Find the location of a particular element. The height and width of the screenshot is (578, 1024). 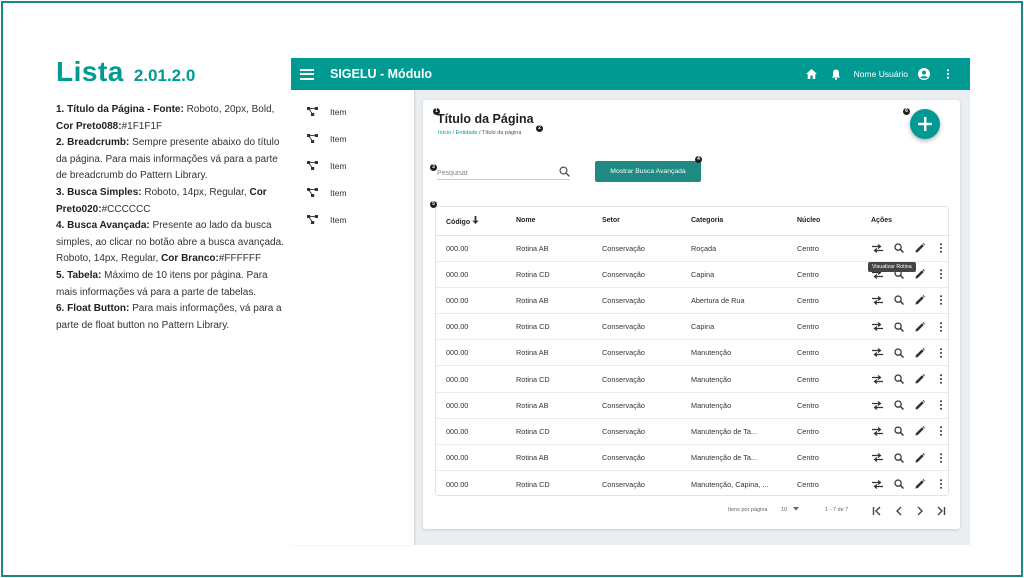

table-row: 000.00 Rotina AB Conservação Roçada Centro is located at coordinates (693, 248).